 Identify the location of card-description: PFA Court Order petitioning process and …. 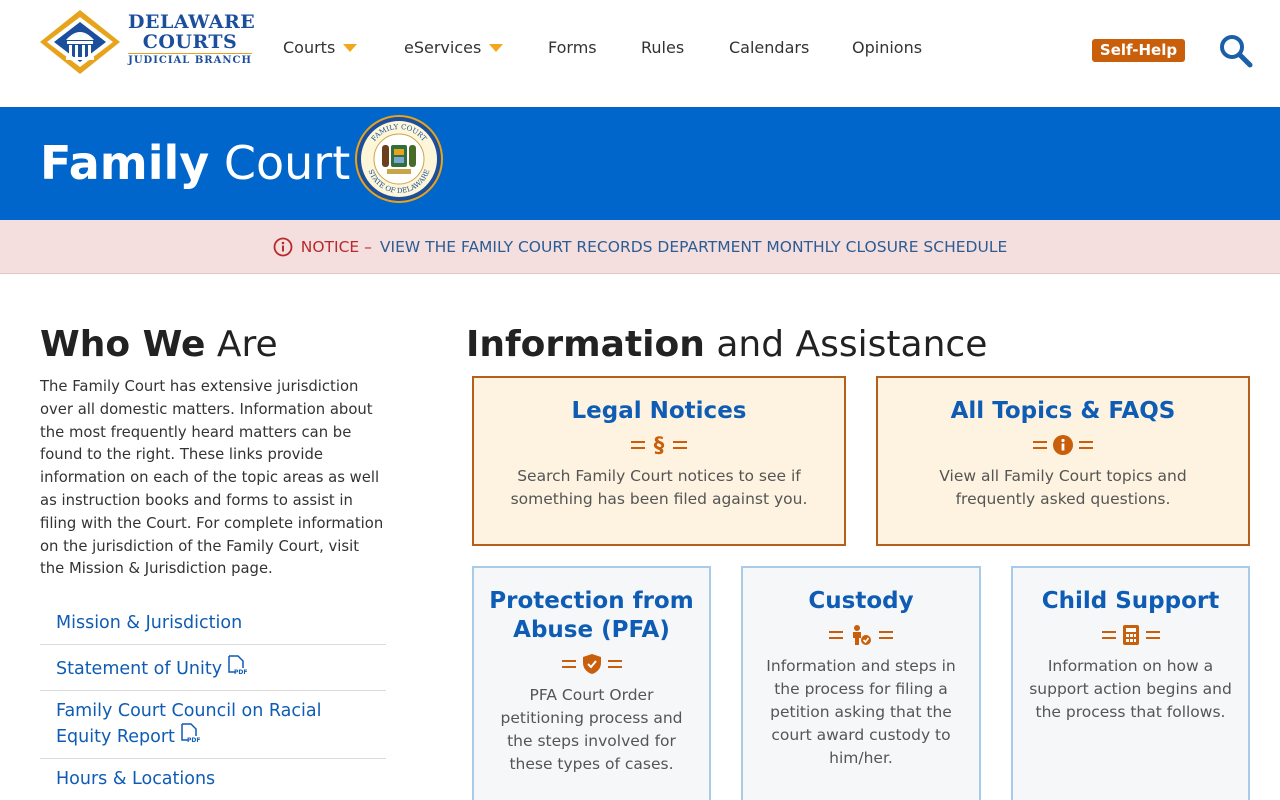
(591, 729).